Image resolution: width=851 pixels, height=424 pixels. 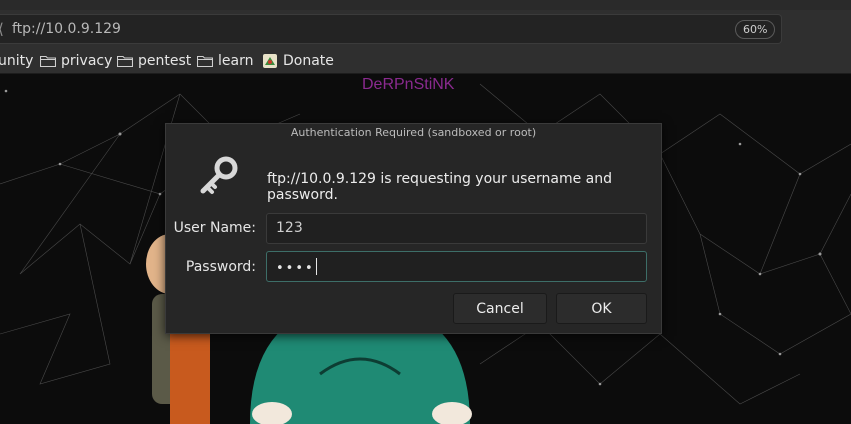 What do you see at coordinates (289, 228) in the screenshot?
I see `username-value: 123` at bounding box center [289, 228].